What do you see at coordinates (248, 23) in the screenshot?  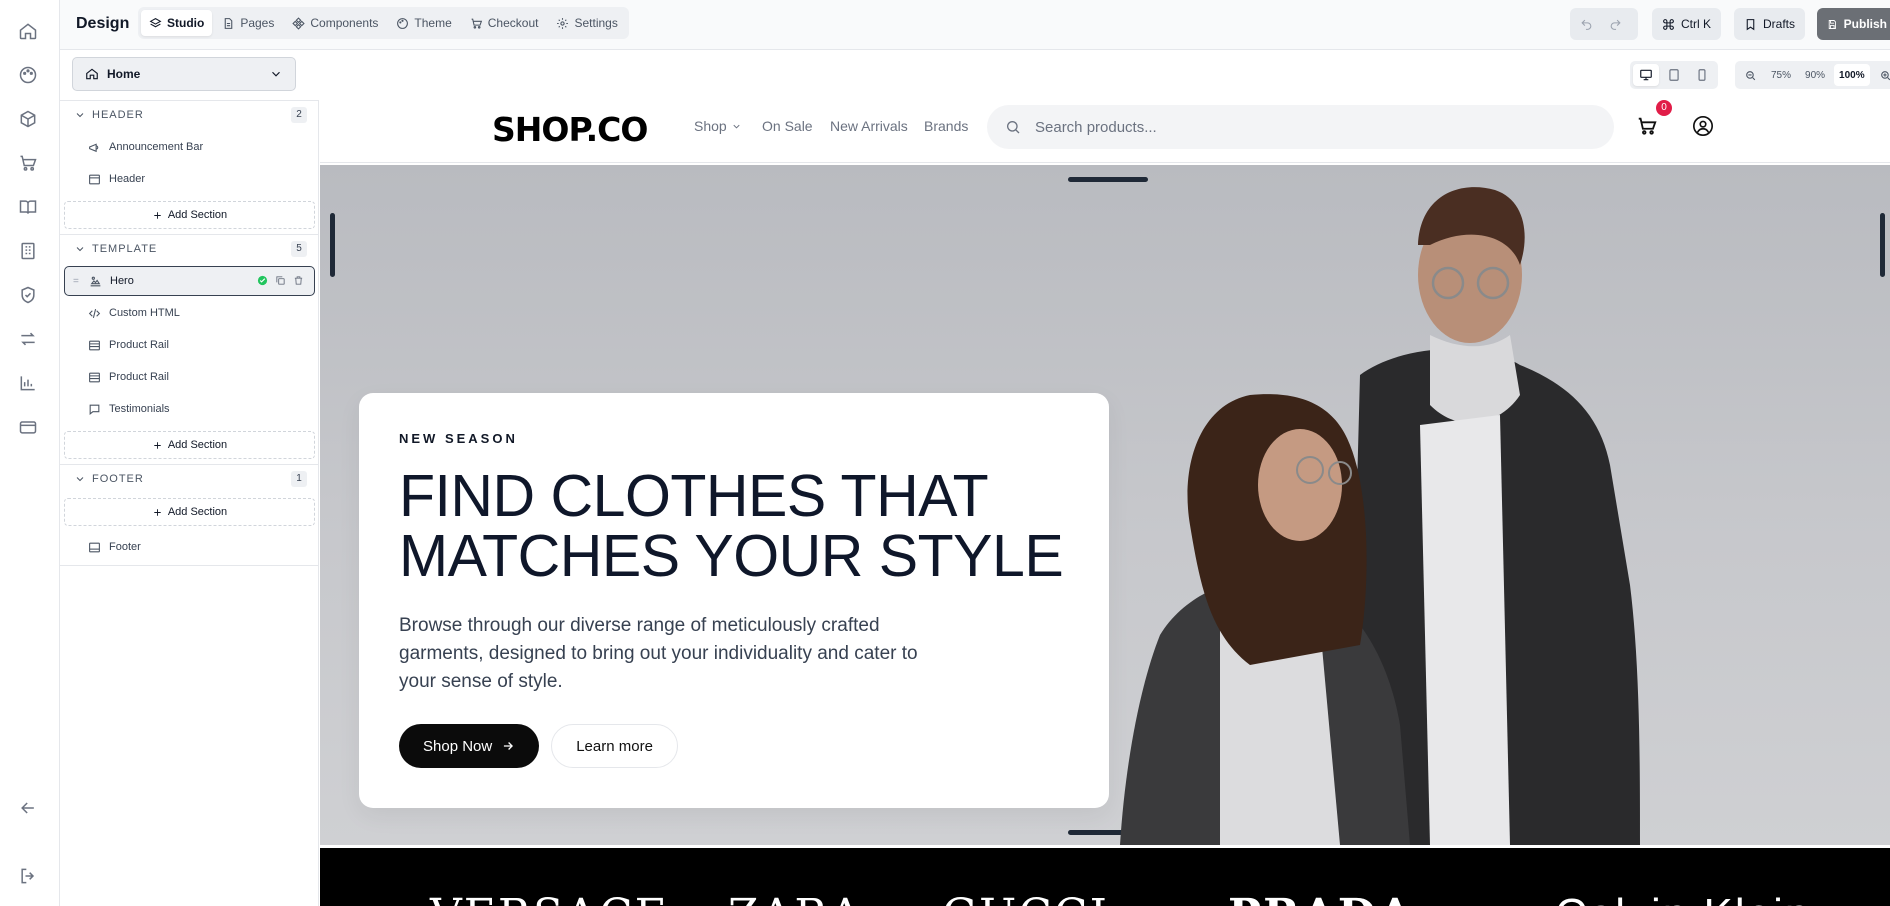 I see `tab-pages: Pages` at bounding box center [248, 23].